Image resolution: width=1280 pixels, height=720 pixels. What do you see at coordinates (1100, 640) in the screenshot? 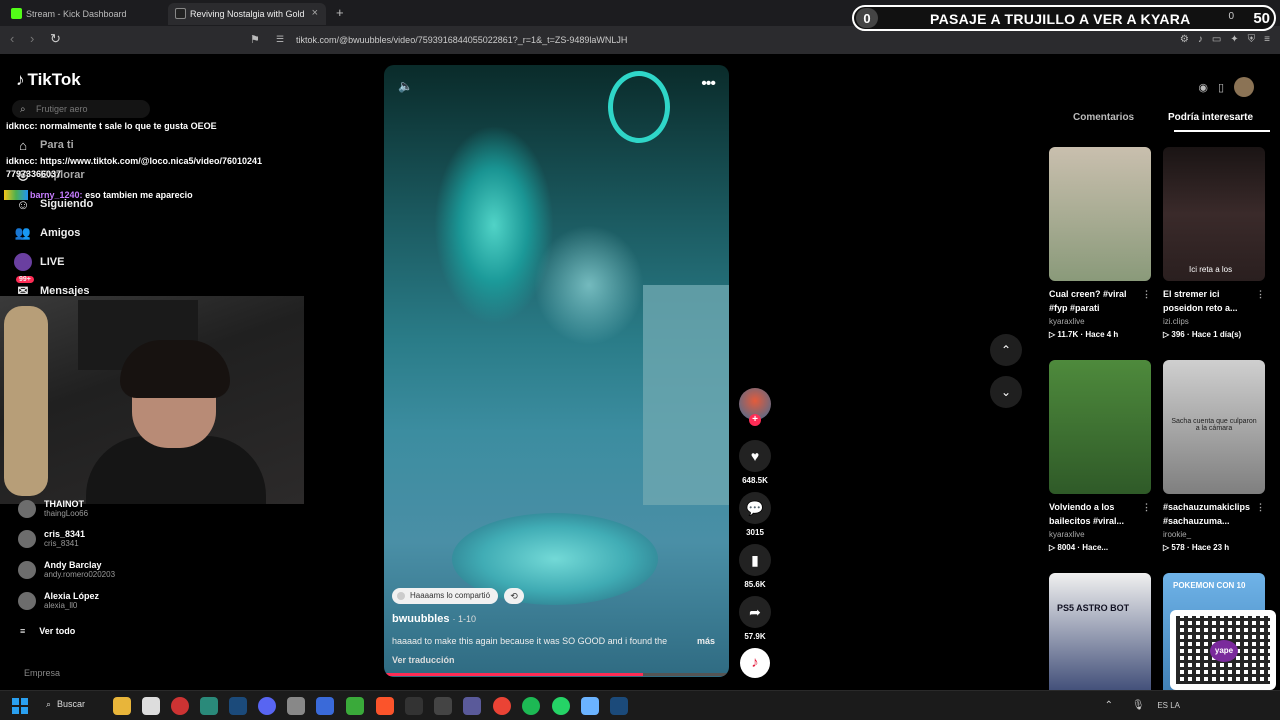
I see `suggested-video-card: PS5 ASTRO BOT` at bounding box center [1100, 640].